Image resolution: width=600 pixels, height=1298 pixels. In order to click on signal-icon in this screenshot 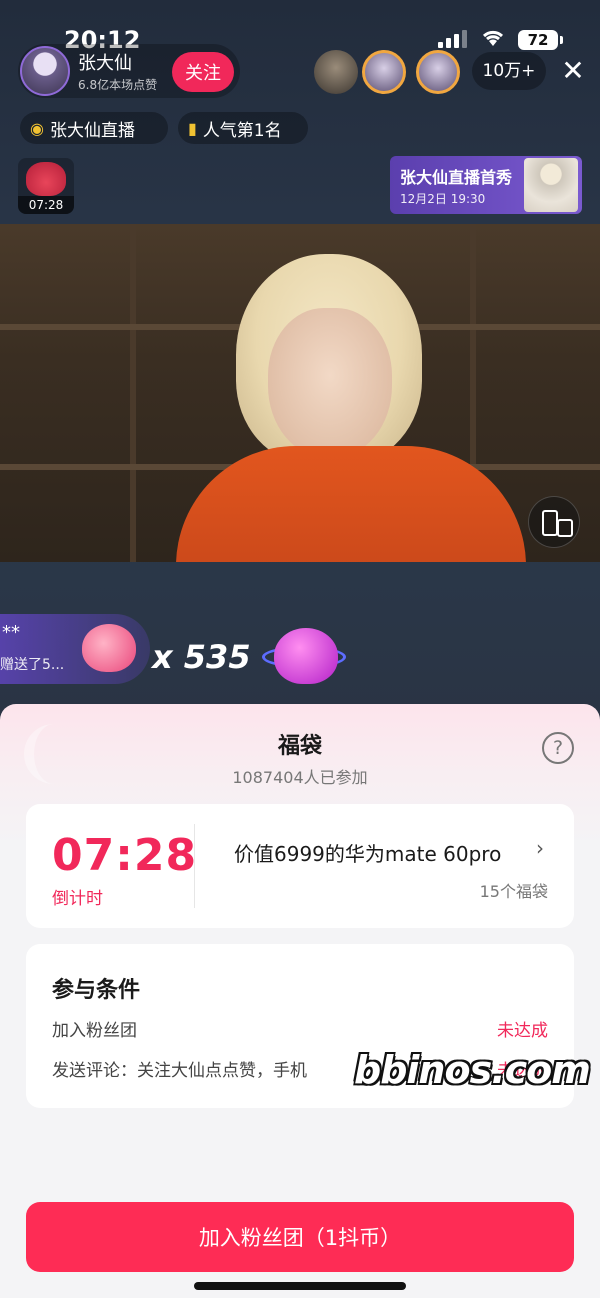, I will do `click(452, 39)`.